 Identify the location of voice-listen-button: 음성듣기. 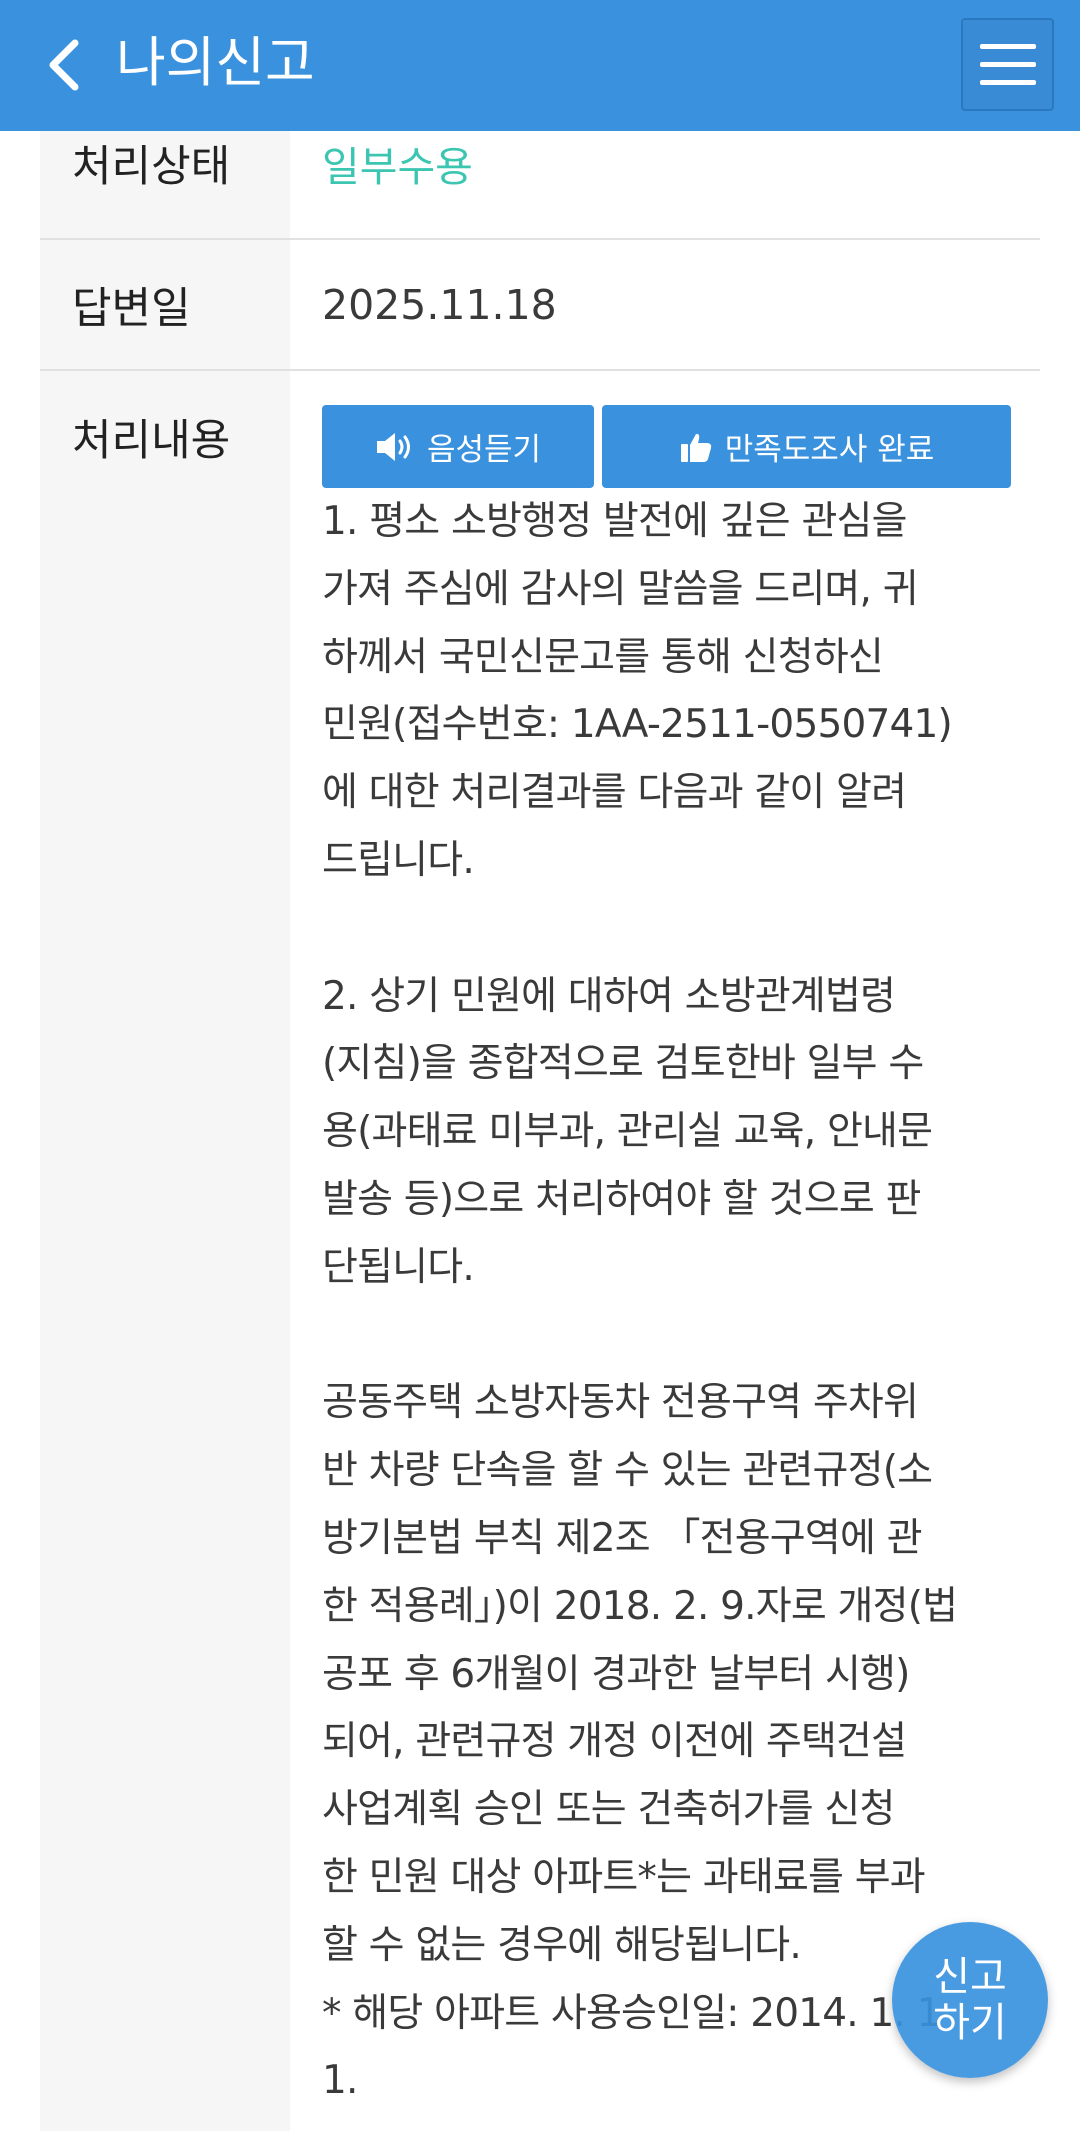
(458, 446).